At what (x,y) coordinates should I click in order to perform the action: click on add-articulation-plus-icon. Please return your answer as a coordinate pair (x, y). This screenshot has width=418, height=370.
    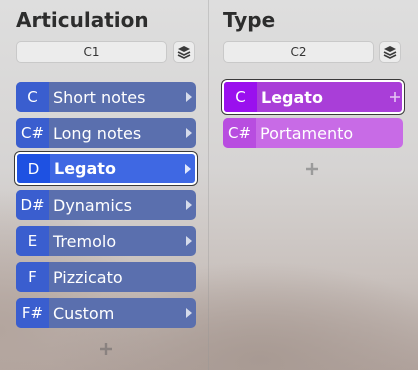
    Looking at the image, I should click on (106, 349).